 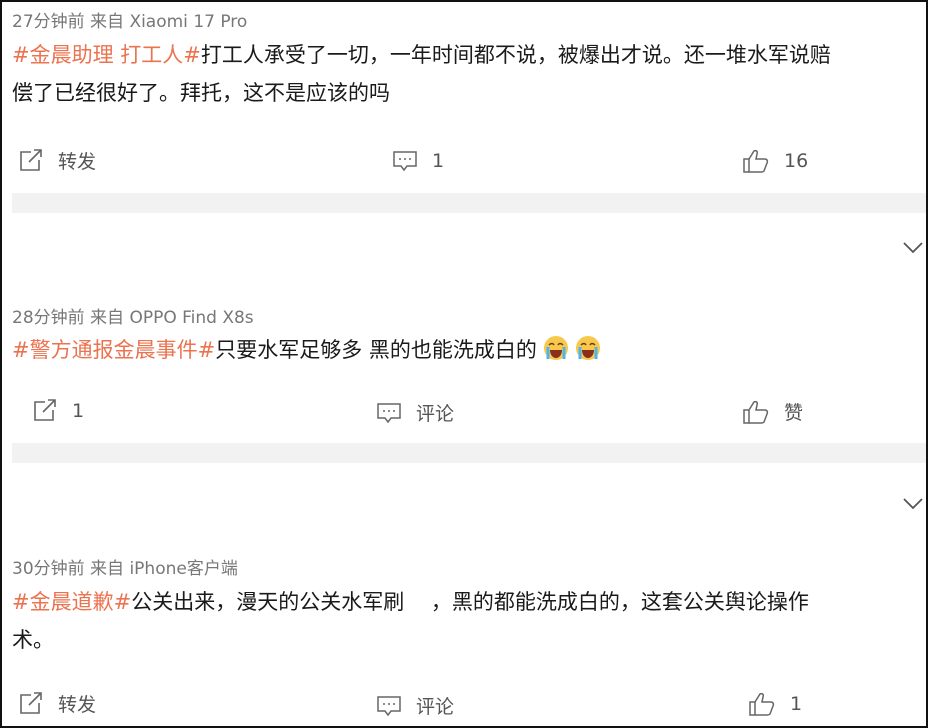 What do you see at coordinates (796, 704) in the screenshot?
I see `like-count: 1` at bounding box center [796, 704].